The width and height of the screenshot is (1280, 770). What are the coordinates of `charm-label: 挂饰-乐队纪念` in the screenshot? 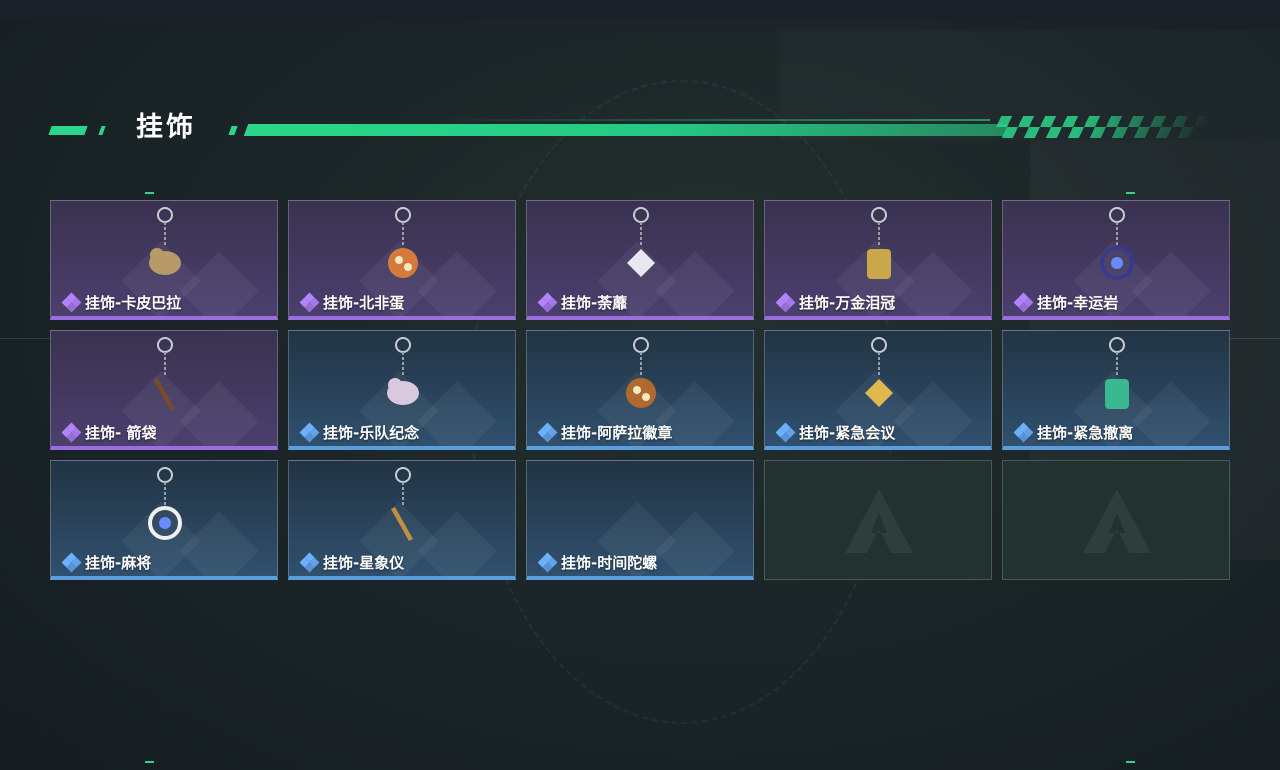 It's located at (359, 432).